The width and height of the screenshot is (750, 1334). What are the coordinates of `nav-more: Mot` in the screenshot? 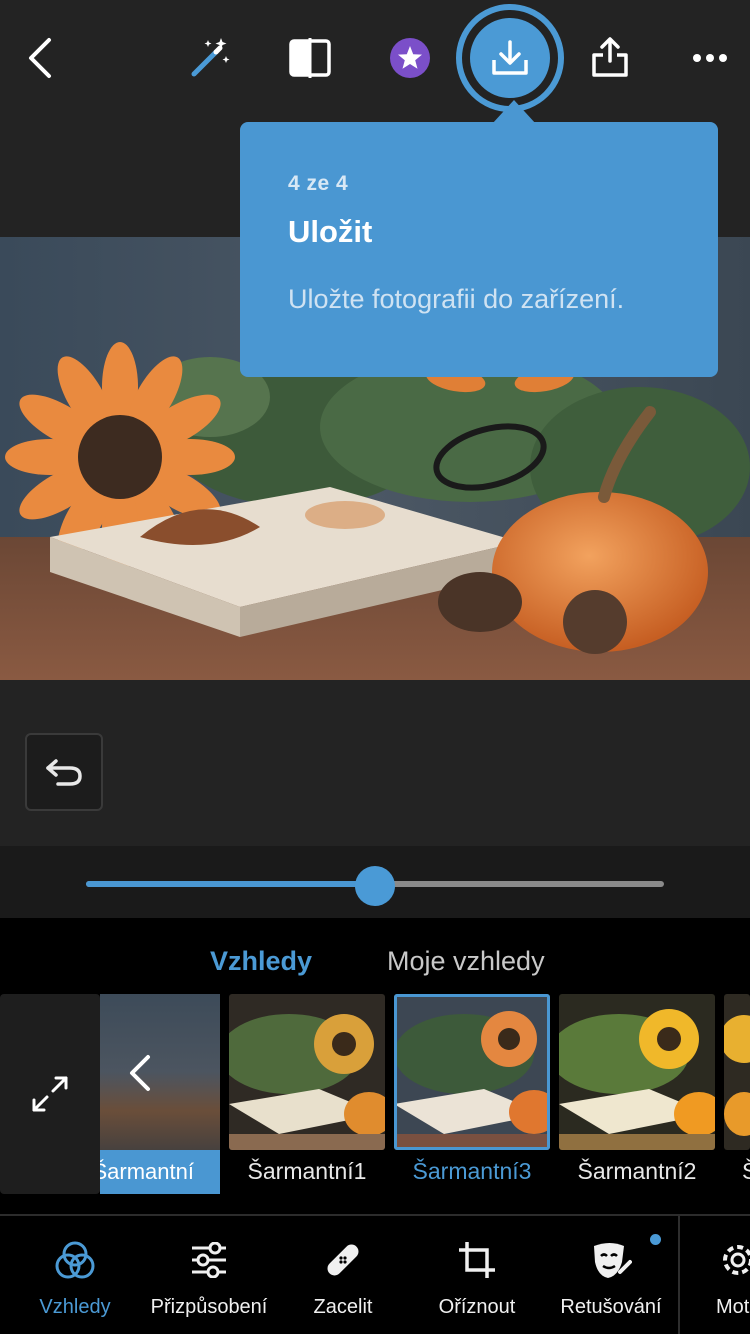 It's located at (731, 1275).